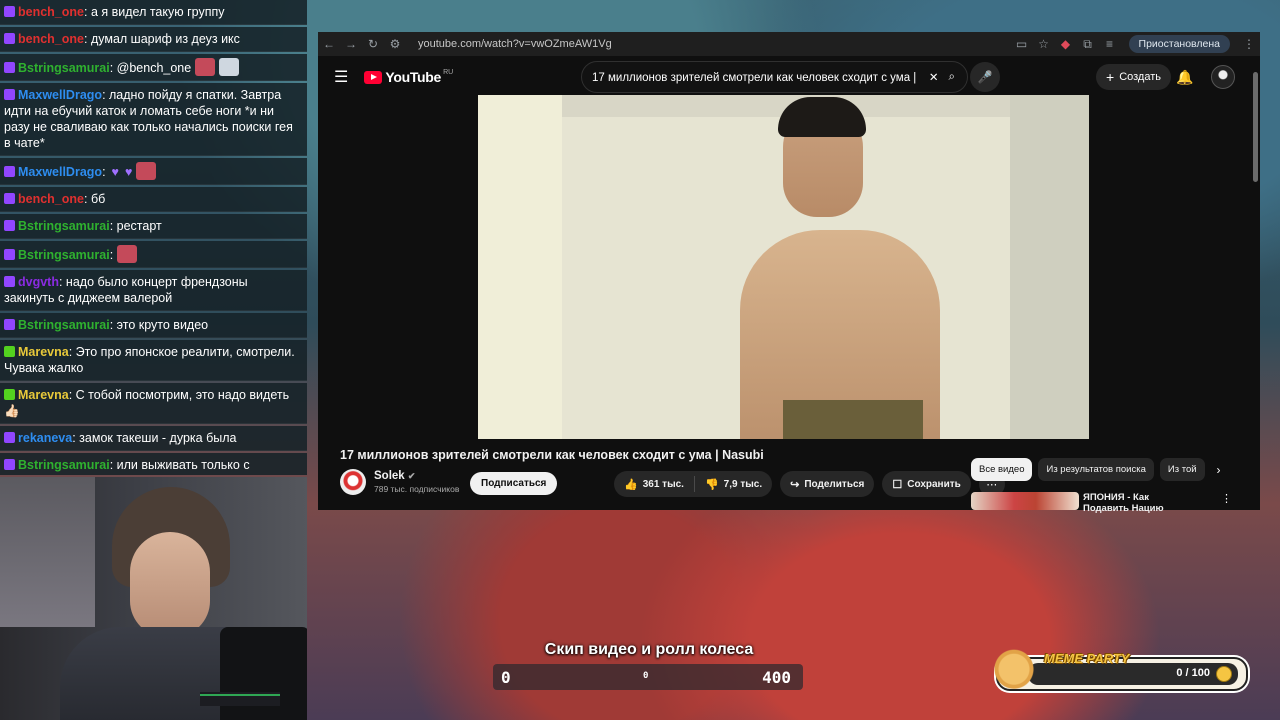  What do you see at coordinates (733, 484) in the screenshot?
I see `dislike-button: 👎 7,9 тыс.` at bounding box center [733, 484].